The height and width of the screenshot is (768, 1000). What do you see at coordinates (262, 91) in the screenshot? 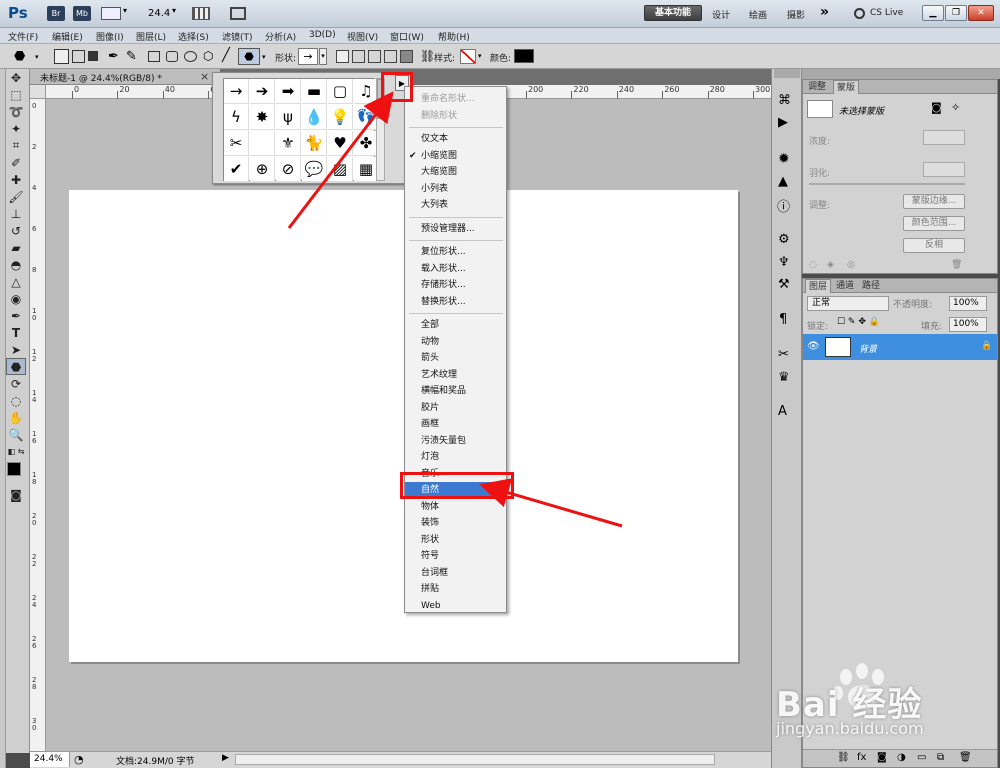
I see `arrow-medium-icon: ➔` at bounding box center [262, 91].